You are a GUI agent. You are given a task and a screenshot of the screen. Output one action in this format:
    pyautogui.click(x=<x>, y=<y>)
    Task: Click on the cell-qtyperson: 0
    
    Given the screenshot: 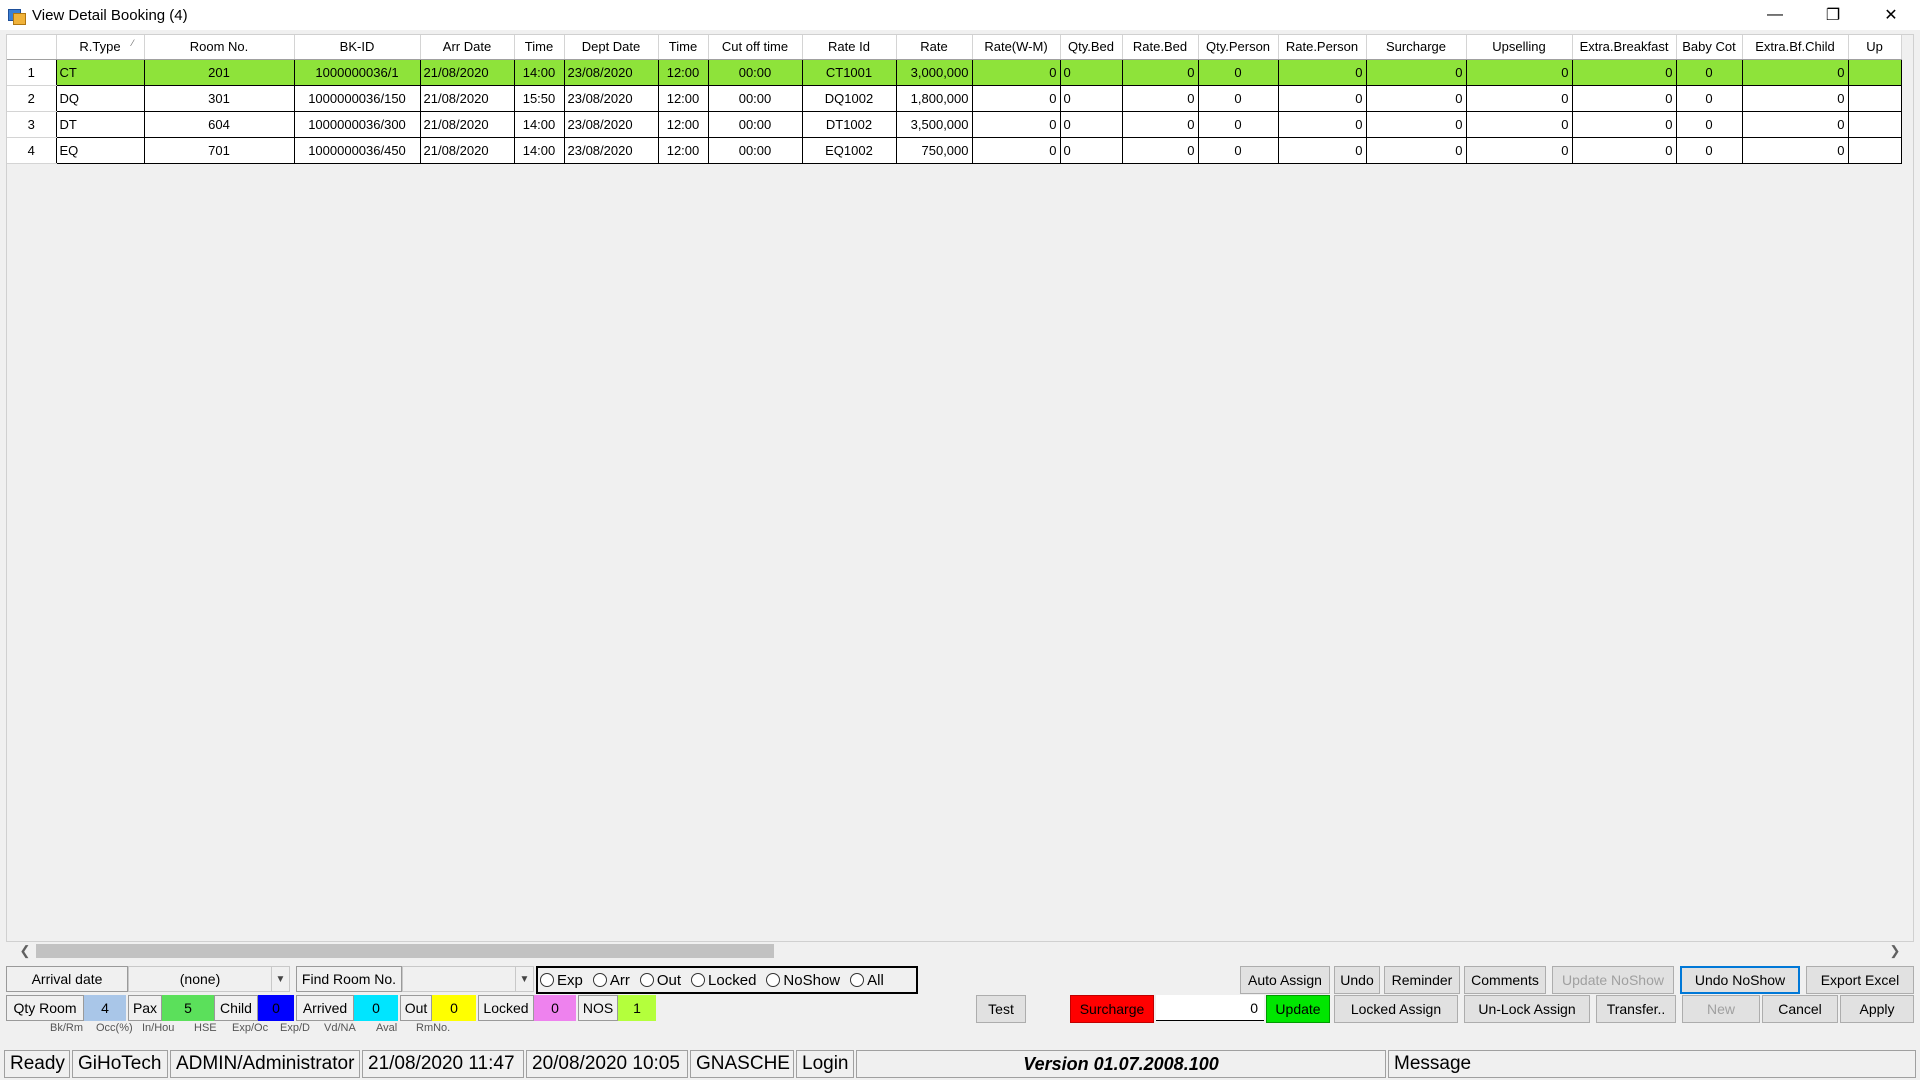 What is the action you would take?
    pyautogui.click(x=1238, y=124)
    